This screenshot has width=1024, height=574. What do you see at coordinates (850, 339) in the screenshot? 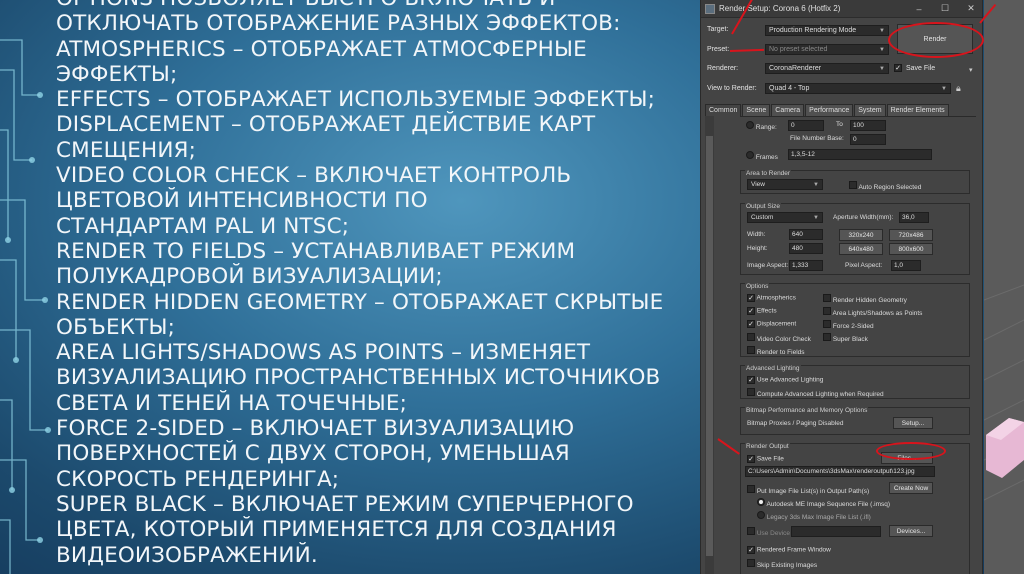
I see `super-black-label: Super Black` at bounding box center [850, 339].